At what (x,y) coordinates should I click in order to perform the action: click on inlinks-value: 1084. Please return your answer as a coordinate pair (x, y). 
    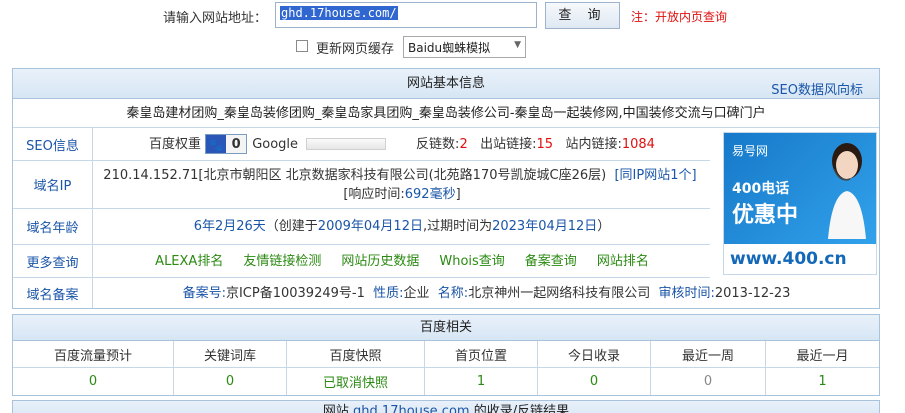
    Looking at the image, I should click on (638, 144).